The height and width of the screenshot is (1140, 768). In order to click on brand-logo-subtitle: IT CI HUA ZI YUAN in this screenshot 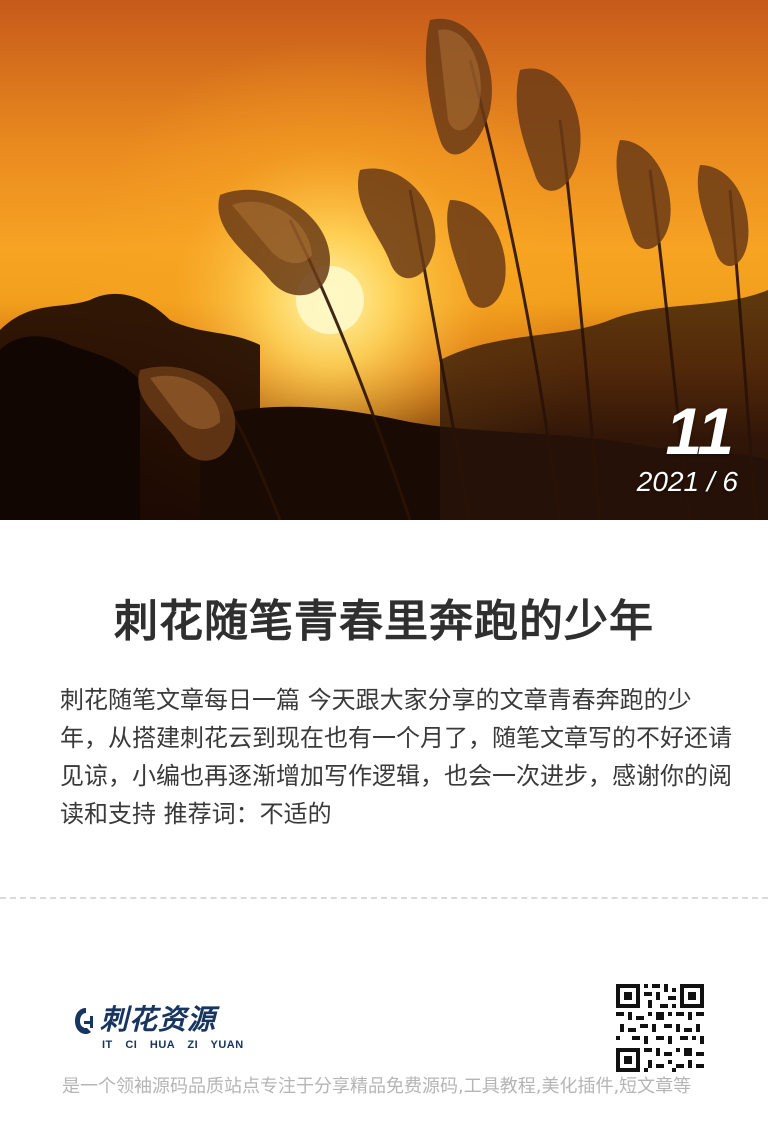, I will do `click(173, 1045)`.